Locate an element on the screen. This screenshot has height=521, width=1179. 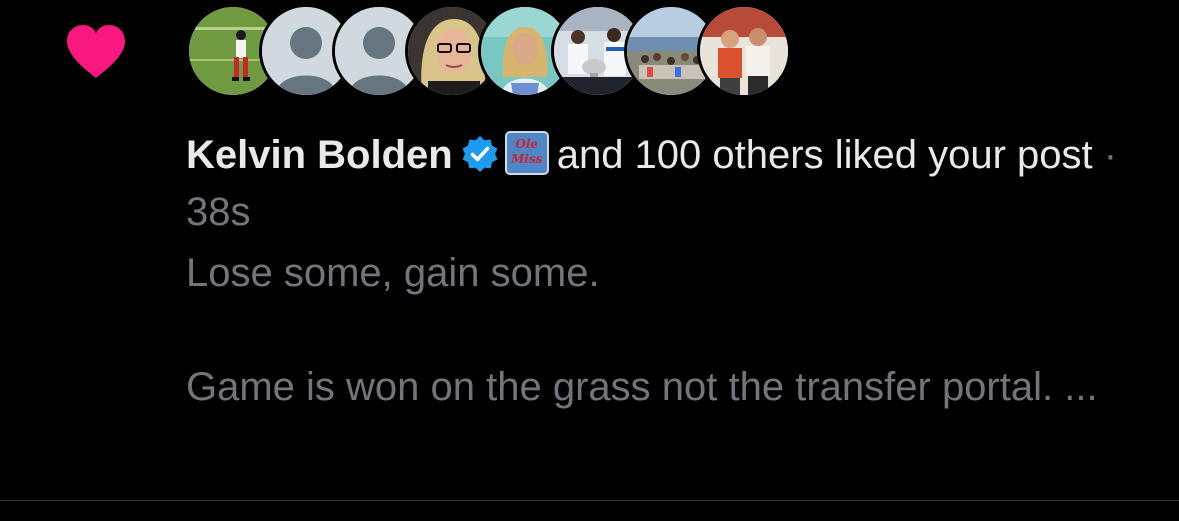
liker-name: Kelvin Bolden is located at coordinates (319, 155).